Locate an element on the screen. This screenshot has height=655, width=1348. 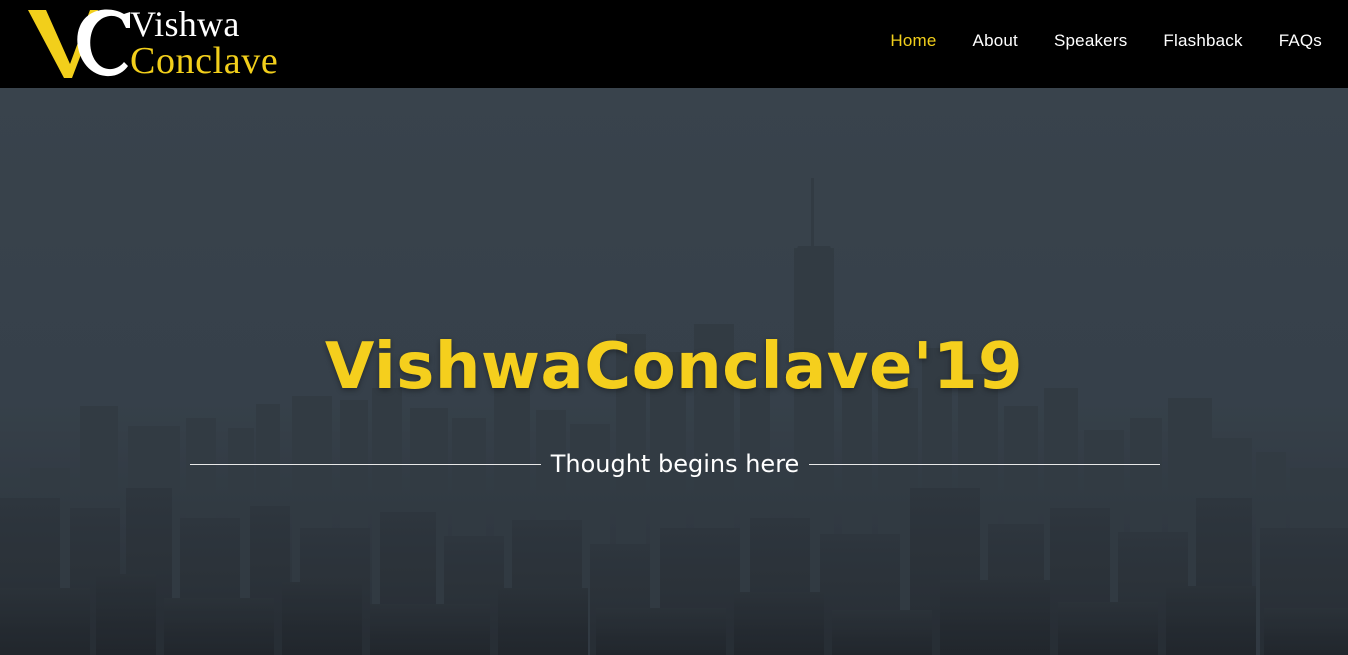
brand-logo-link: Vishwa Conclave is located at coordinates (152, 44).